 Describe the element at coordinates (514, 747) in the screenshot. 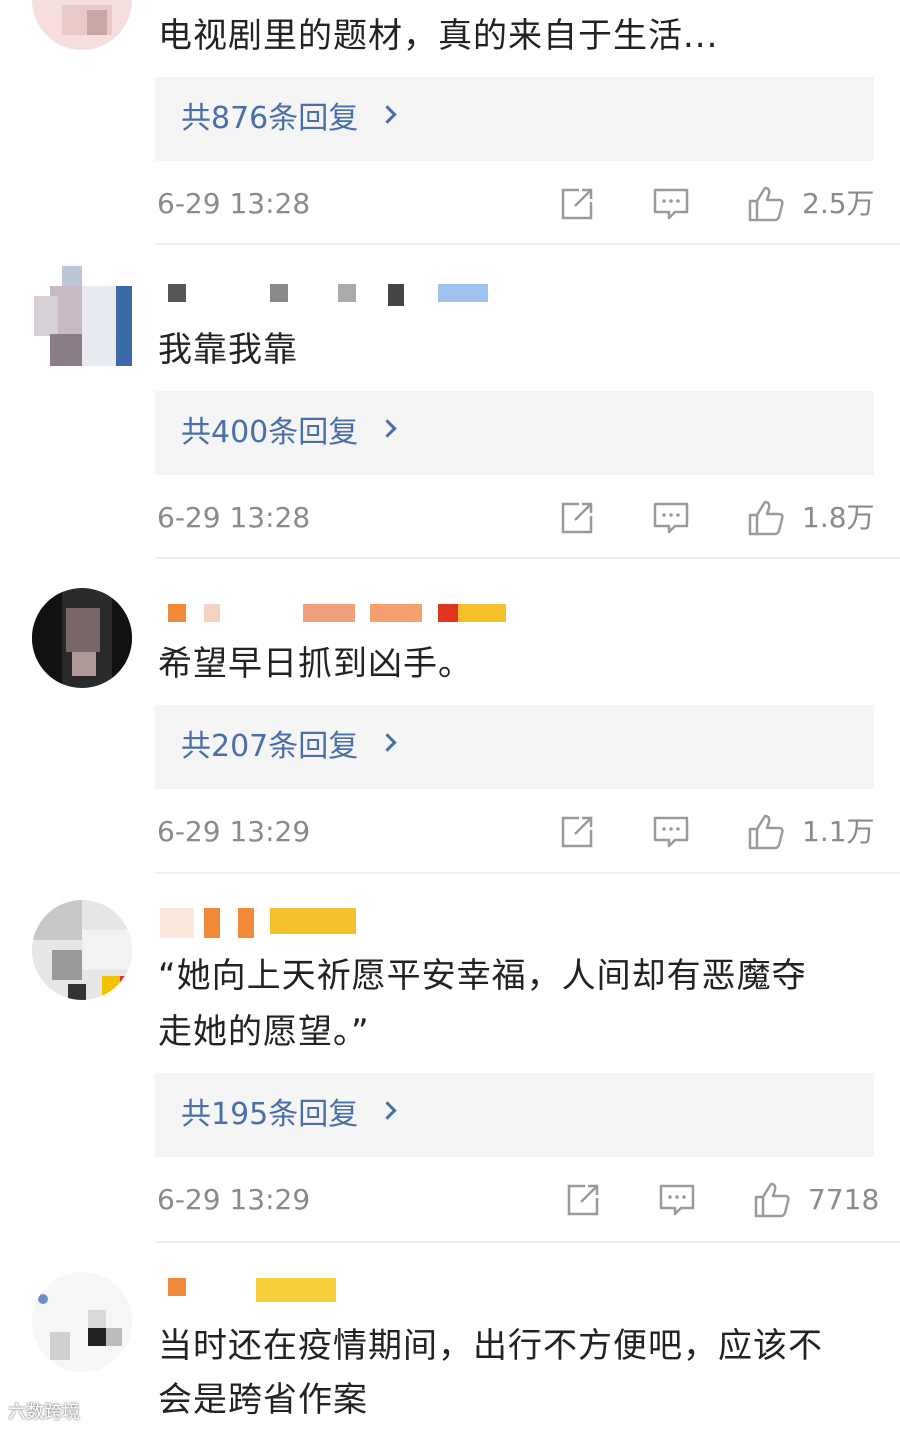

I see `replies-button: 共207条回复` at that location.